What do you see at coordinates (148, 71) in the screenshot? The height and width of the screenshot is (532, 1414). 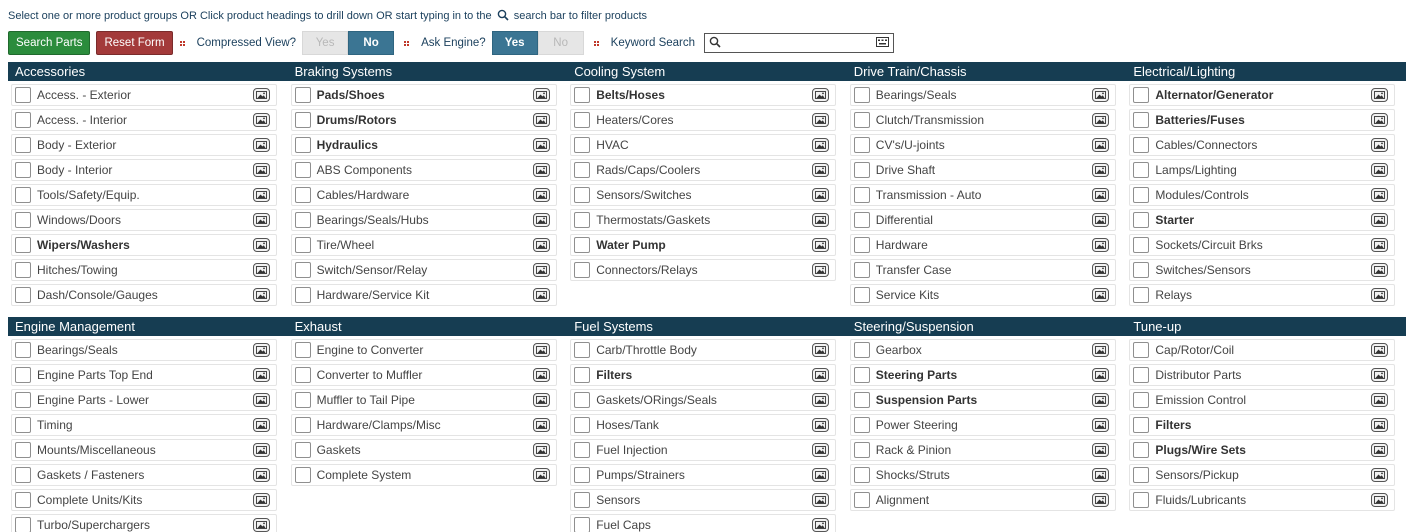 I see `group-heading: Accessories` at bounding box center [148, 71].